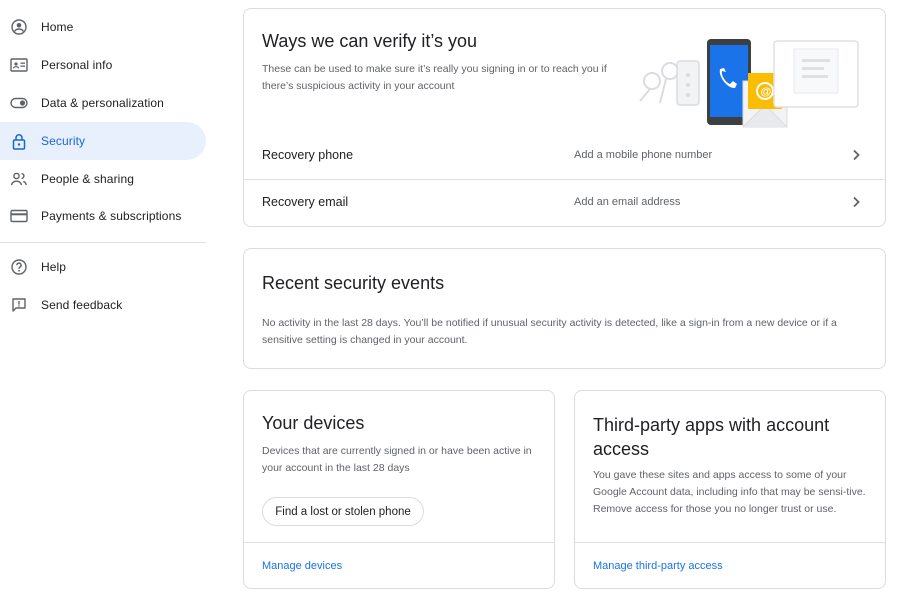  I want to click on recovery-phone-row: Recovery phone Add a mobile phone number, so click(564, 156).